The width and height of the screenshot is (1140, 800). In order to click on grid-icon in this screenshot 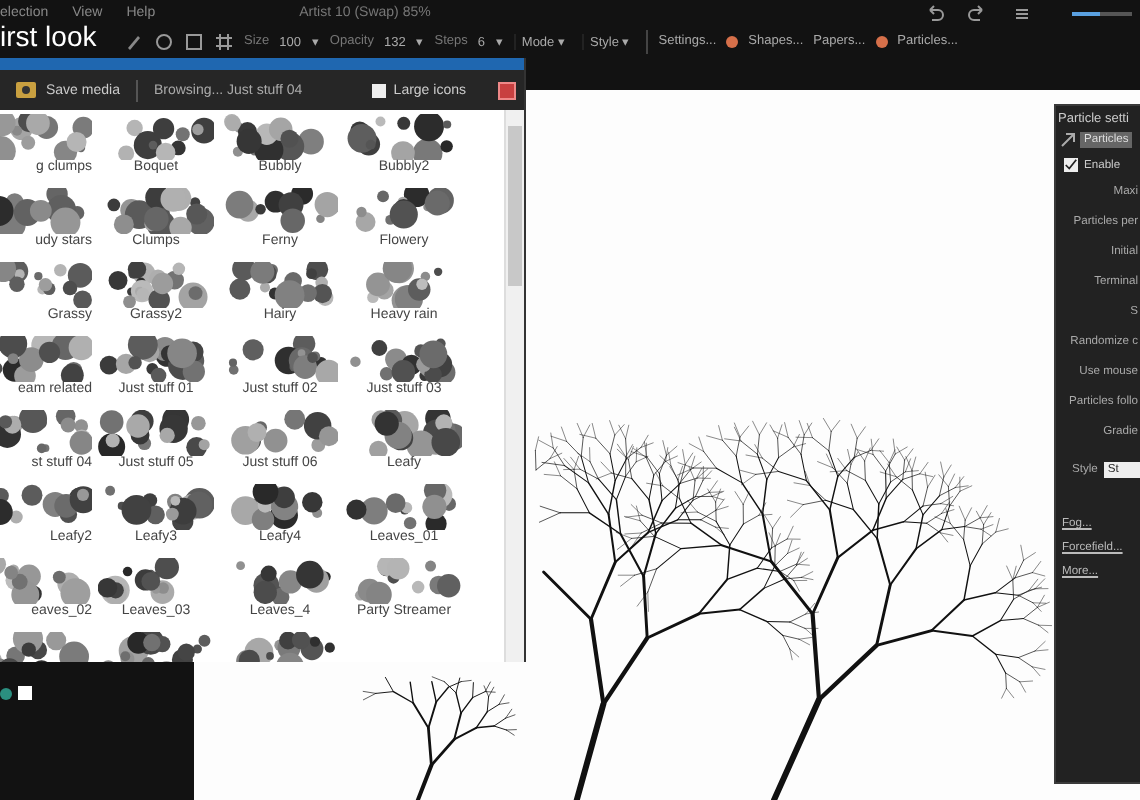, I will do `click(224, 41)`.